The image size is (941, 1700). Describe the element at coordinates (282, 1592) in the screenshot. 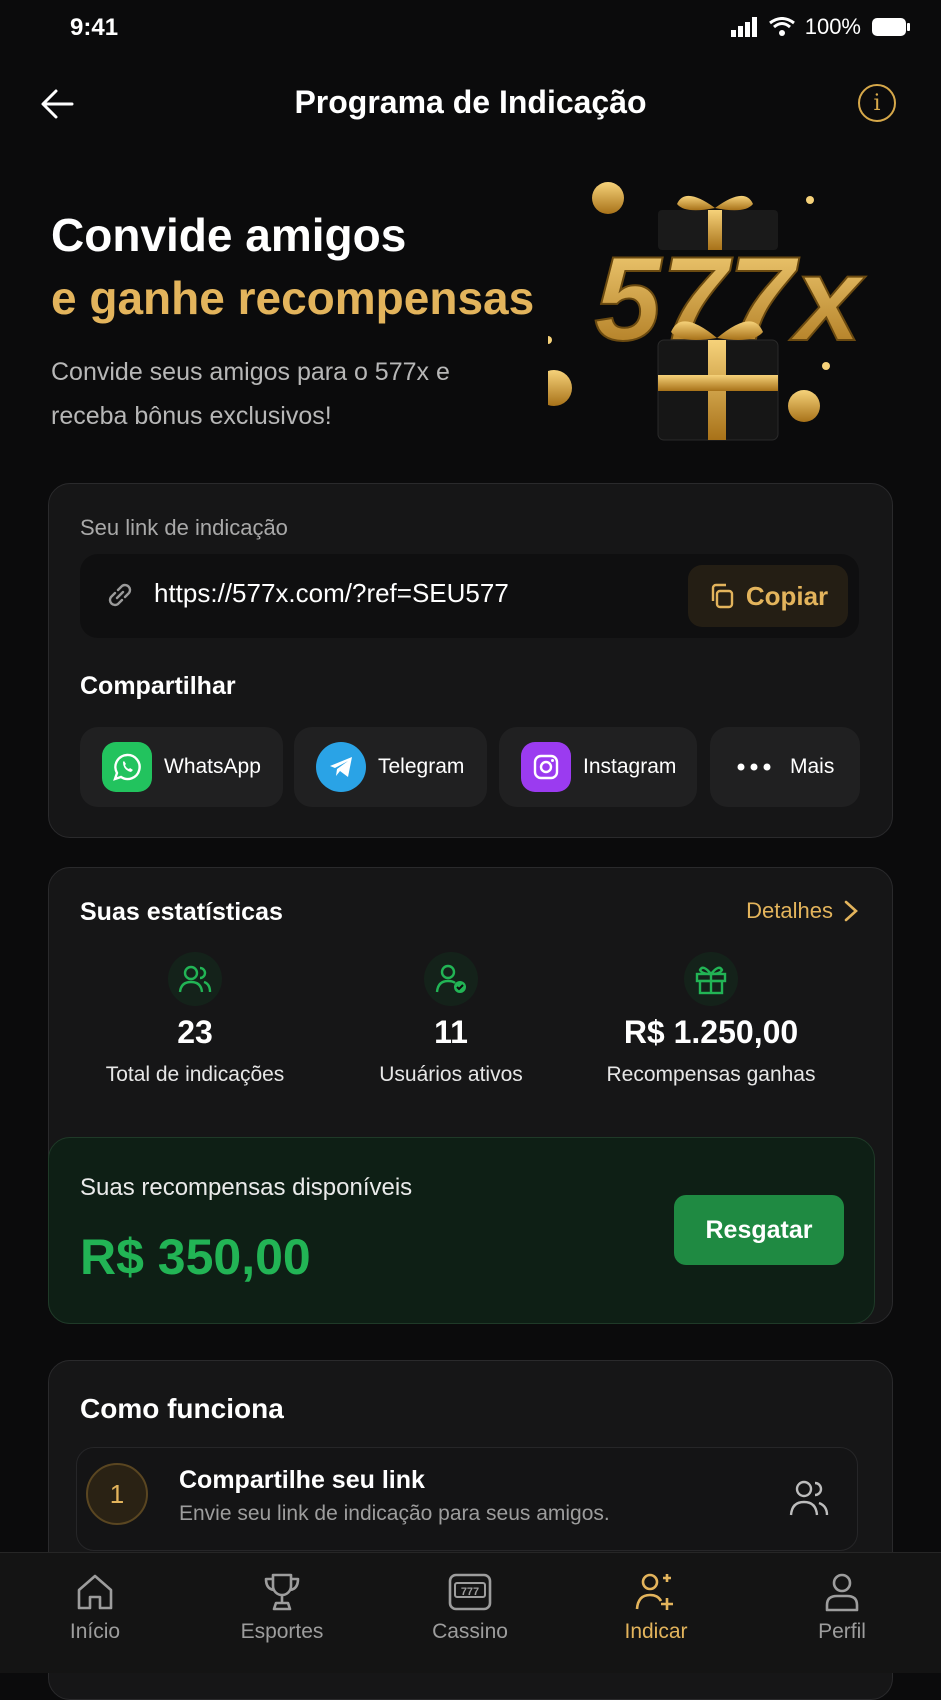

I see `trophy-icon` at that location.